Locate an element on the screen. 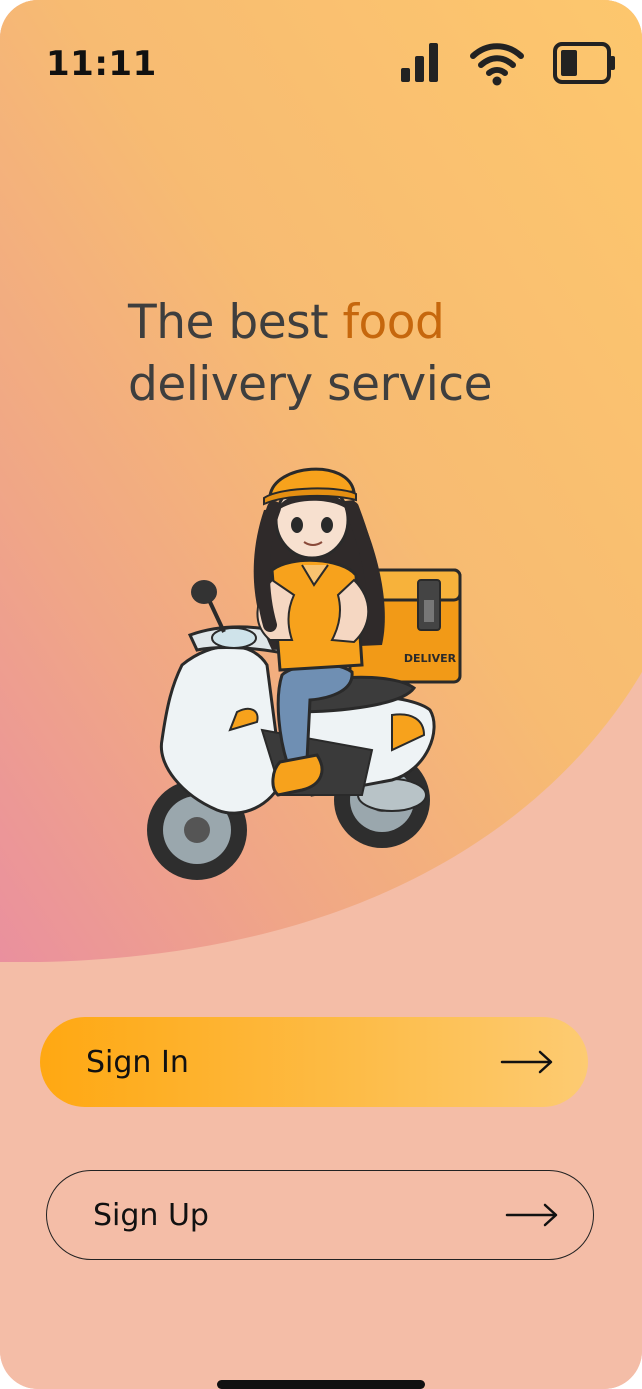 Image resolution: width=642 pixels, height=1389 pixels. battery-icon is located at coordinates (584, 63).